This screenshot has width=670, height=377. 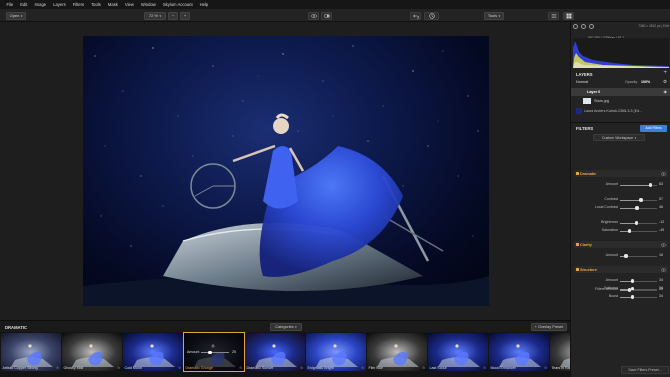 I want to click on filters-amount-slider: Filters Amount 25, so click(x=620, y=290).